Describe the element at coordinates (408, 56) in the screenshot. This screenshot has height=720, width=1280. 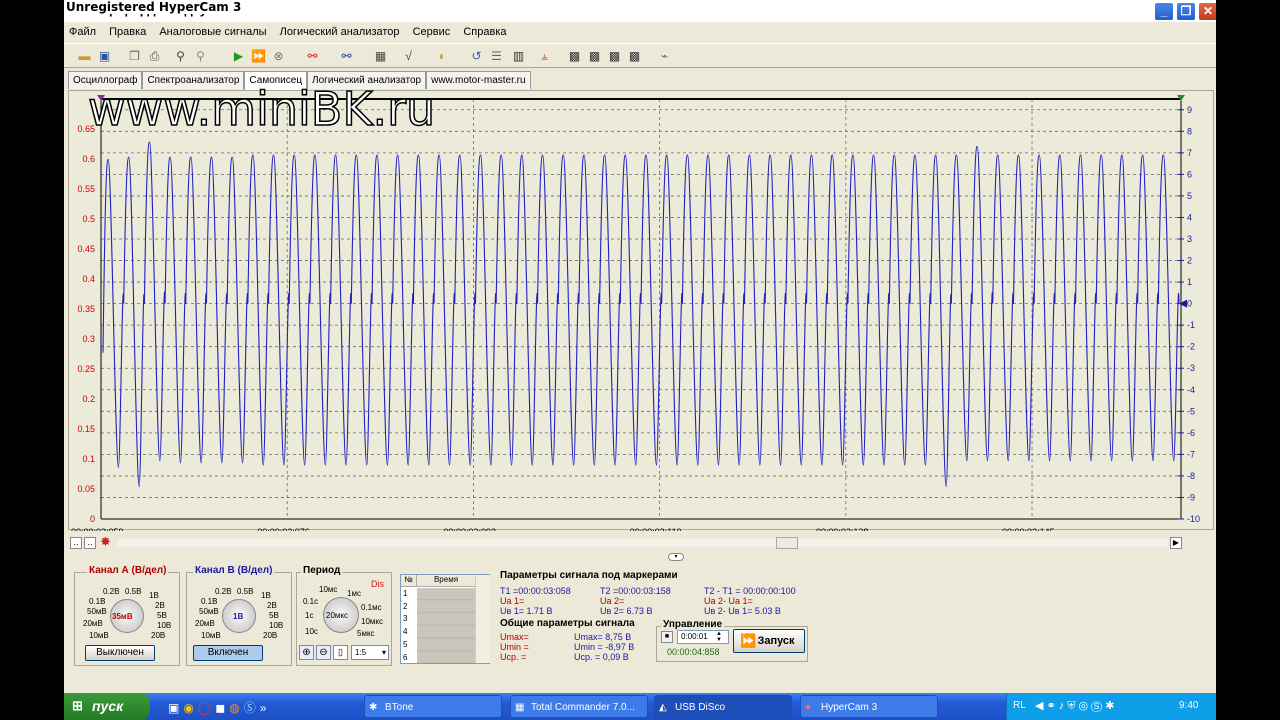
I see `formula-icon: √` at that location.